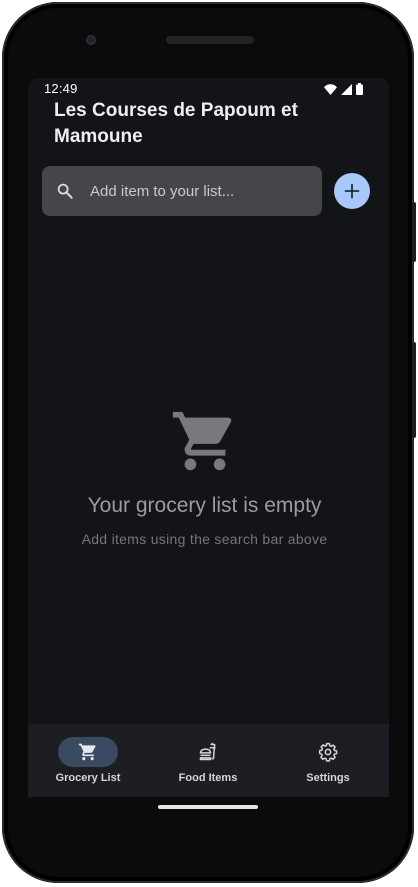  Describe the element at coordinates (204, 539) in the screenshot. I see `empty-state-subtitle: Add items using the search bar above` at that location.